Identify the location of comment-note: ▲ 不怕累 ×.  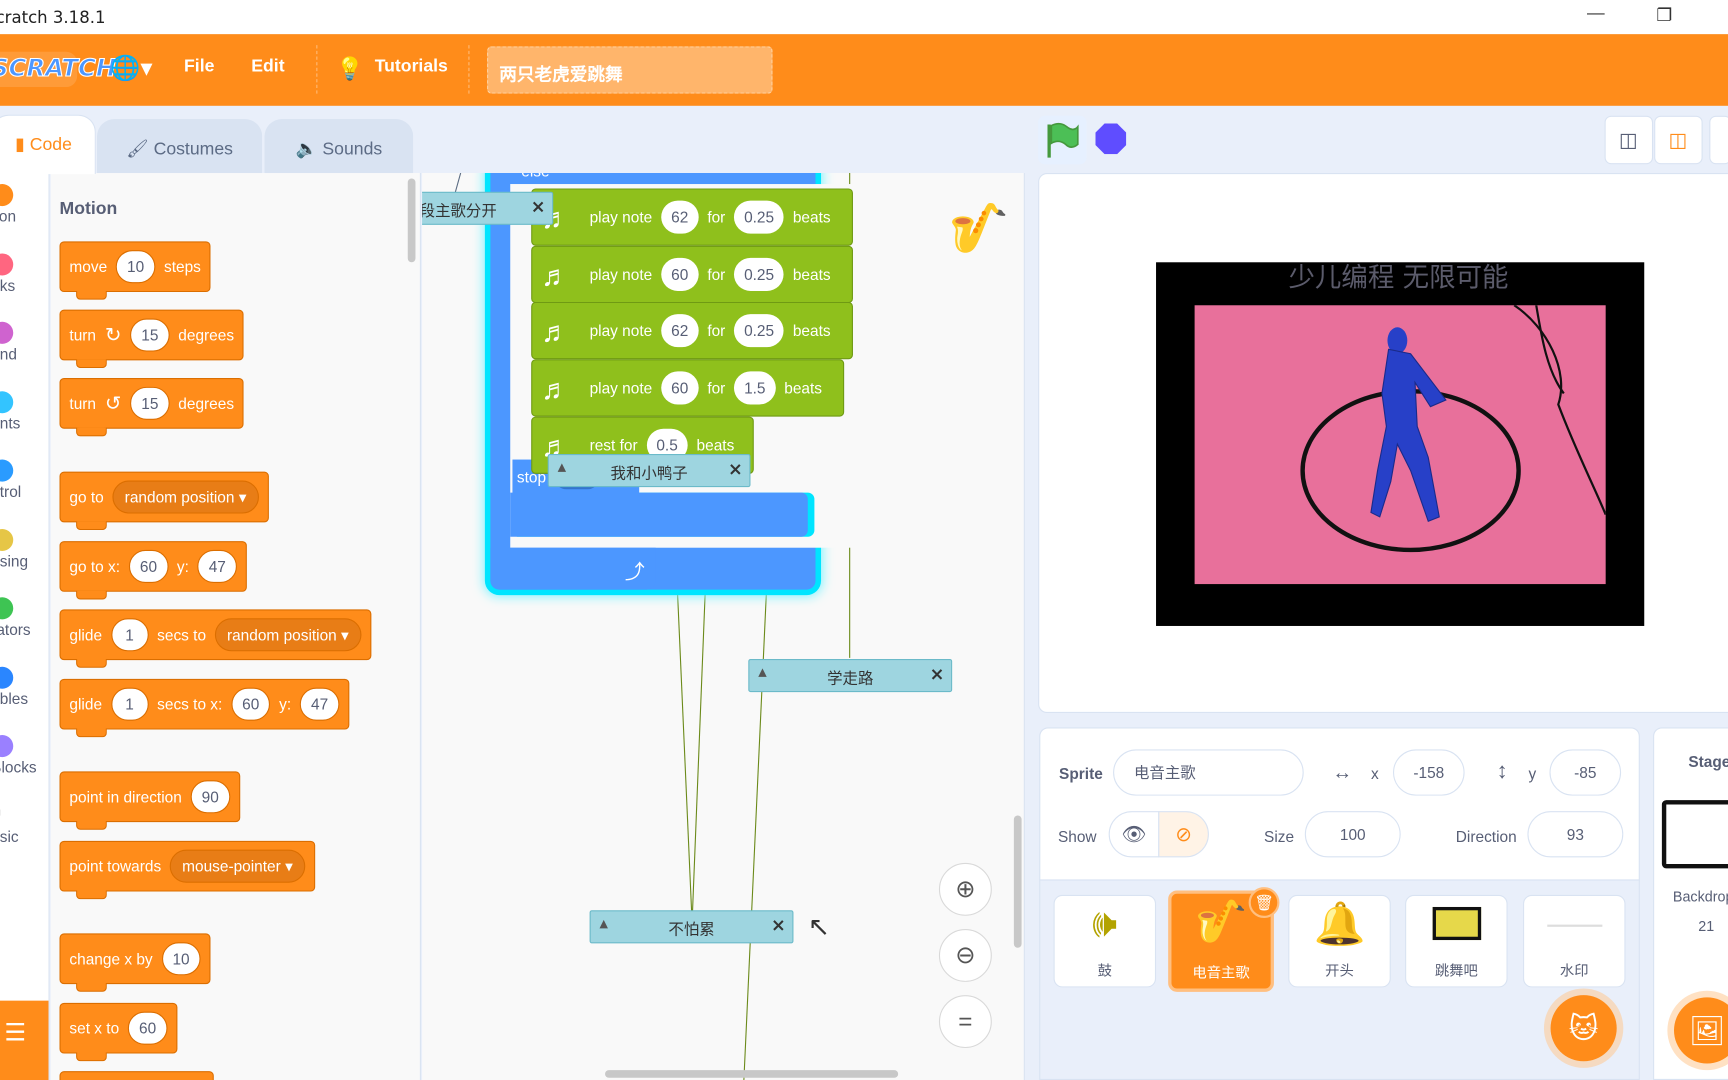
(691, 927).